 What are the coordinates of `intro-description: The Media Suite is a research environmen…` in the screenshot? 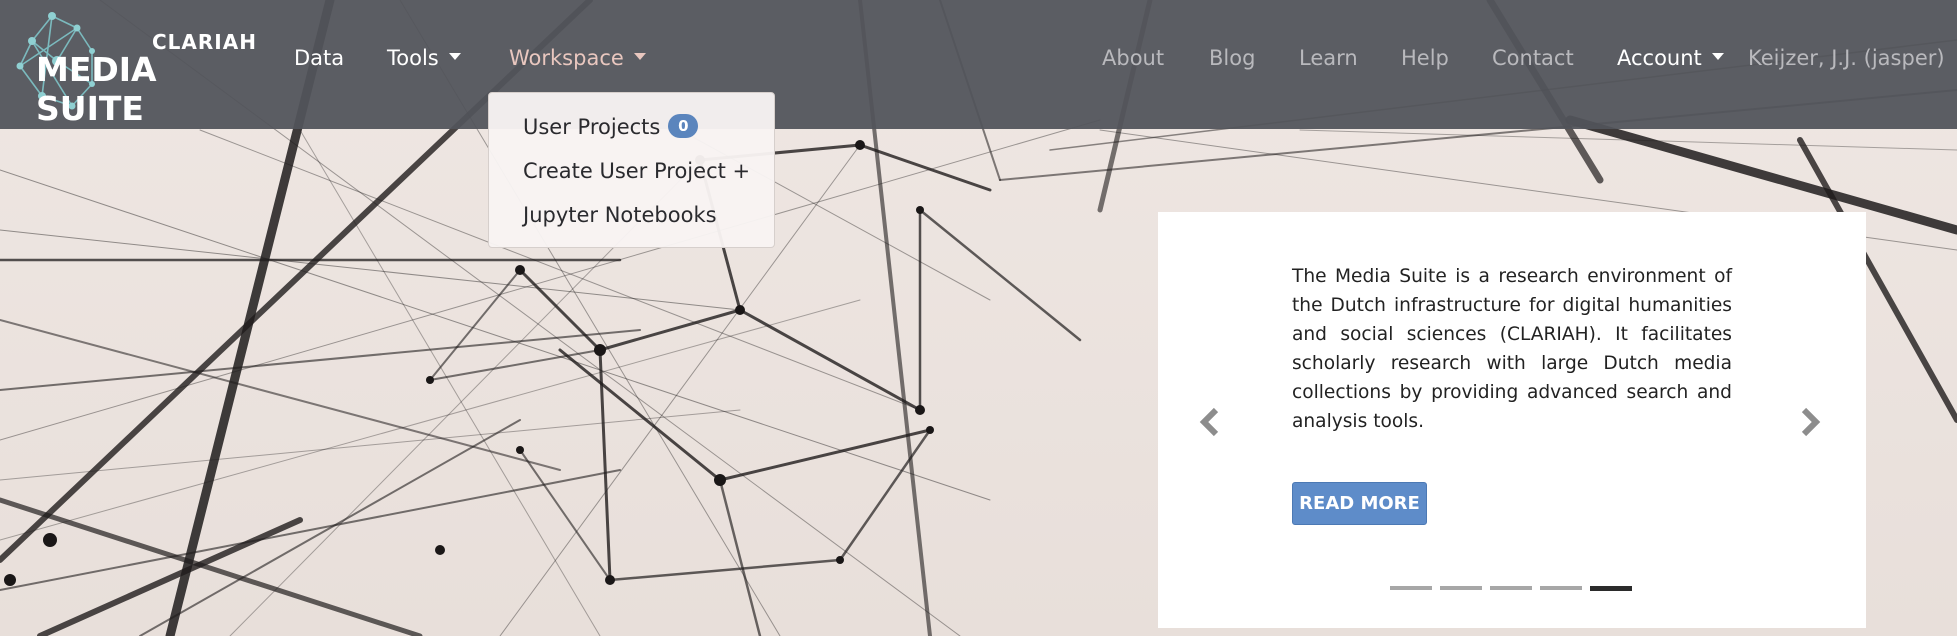 It's located at (1512, 349).